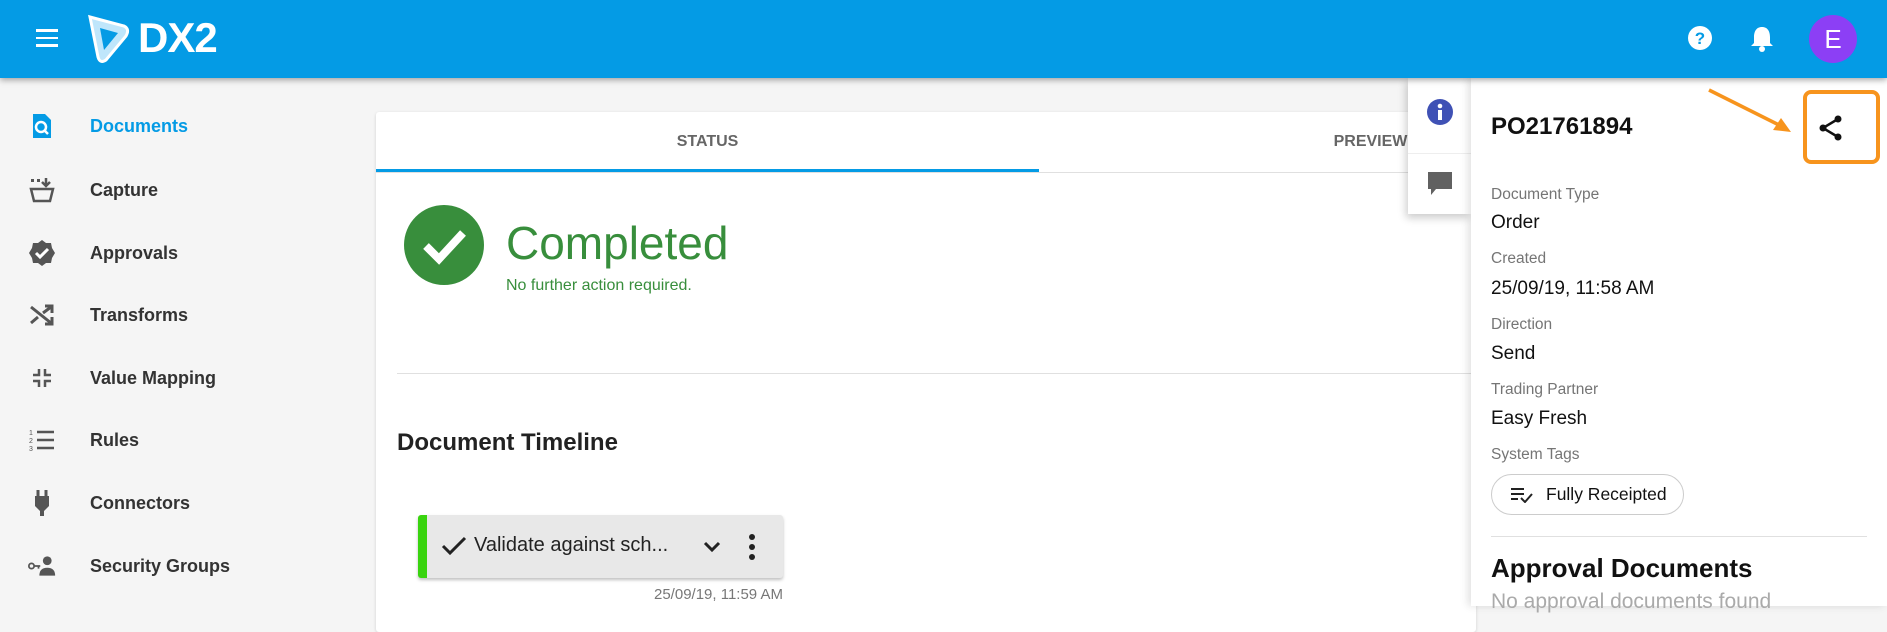  What do you see at coordinates (1606, 494) in the screenshot?
I see `tag-label: Fully Receipted` at bounding box center [1606, 494].